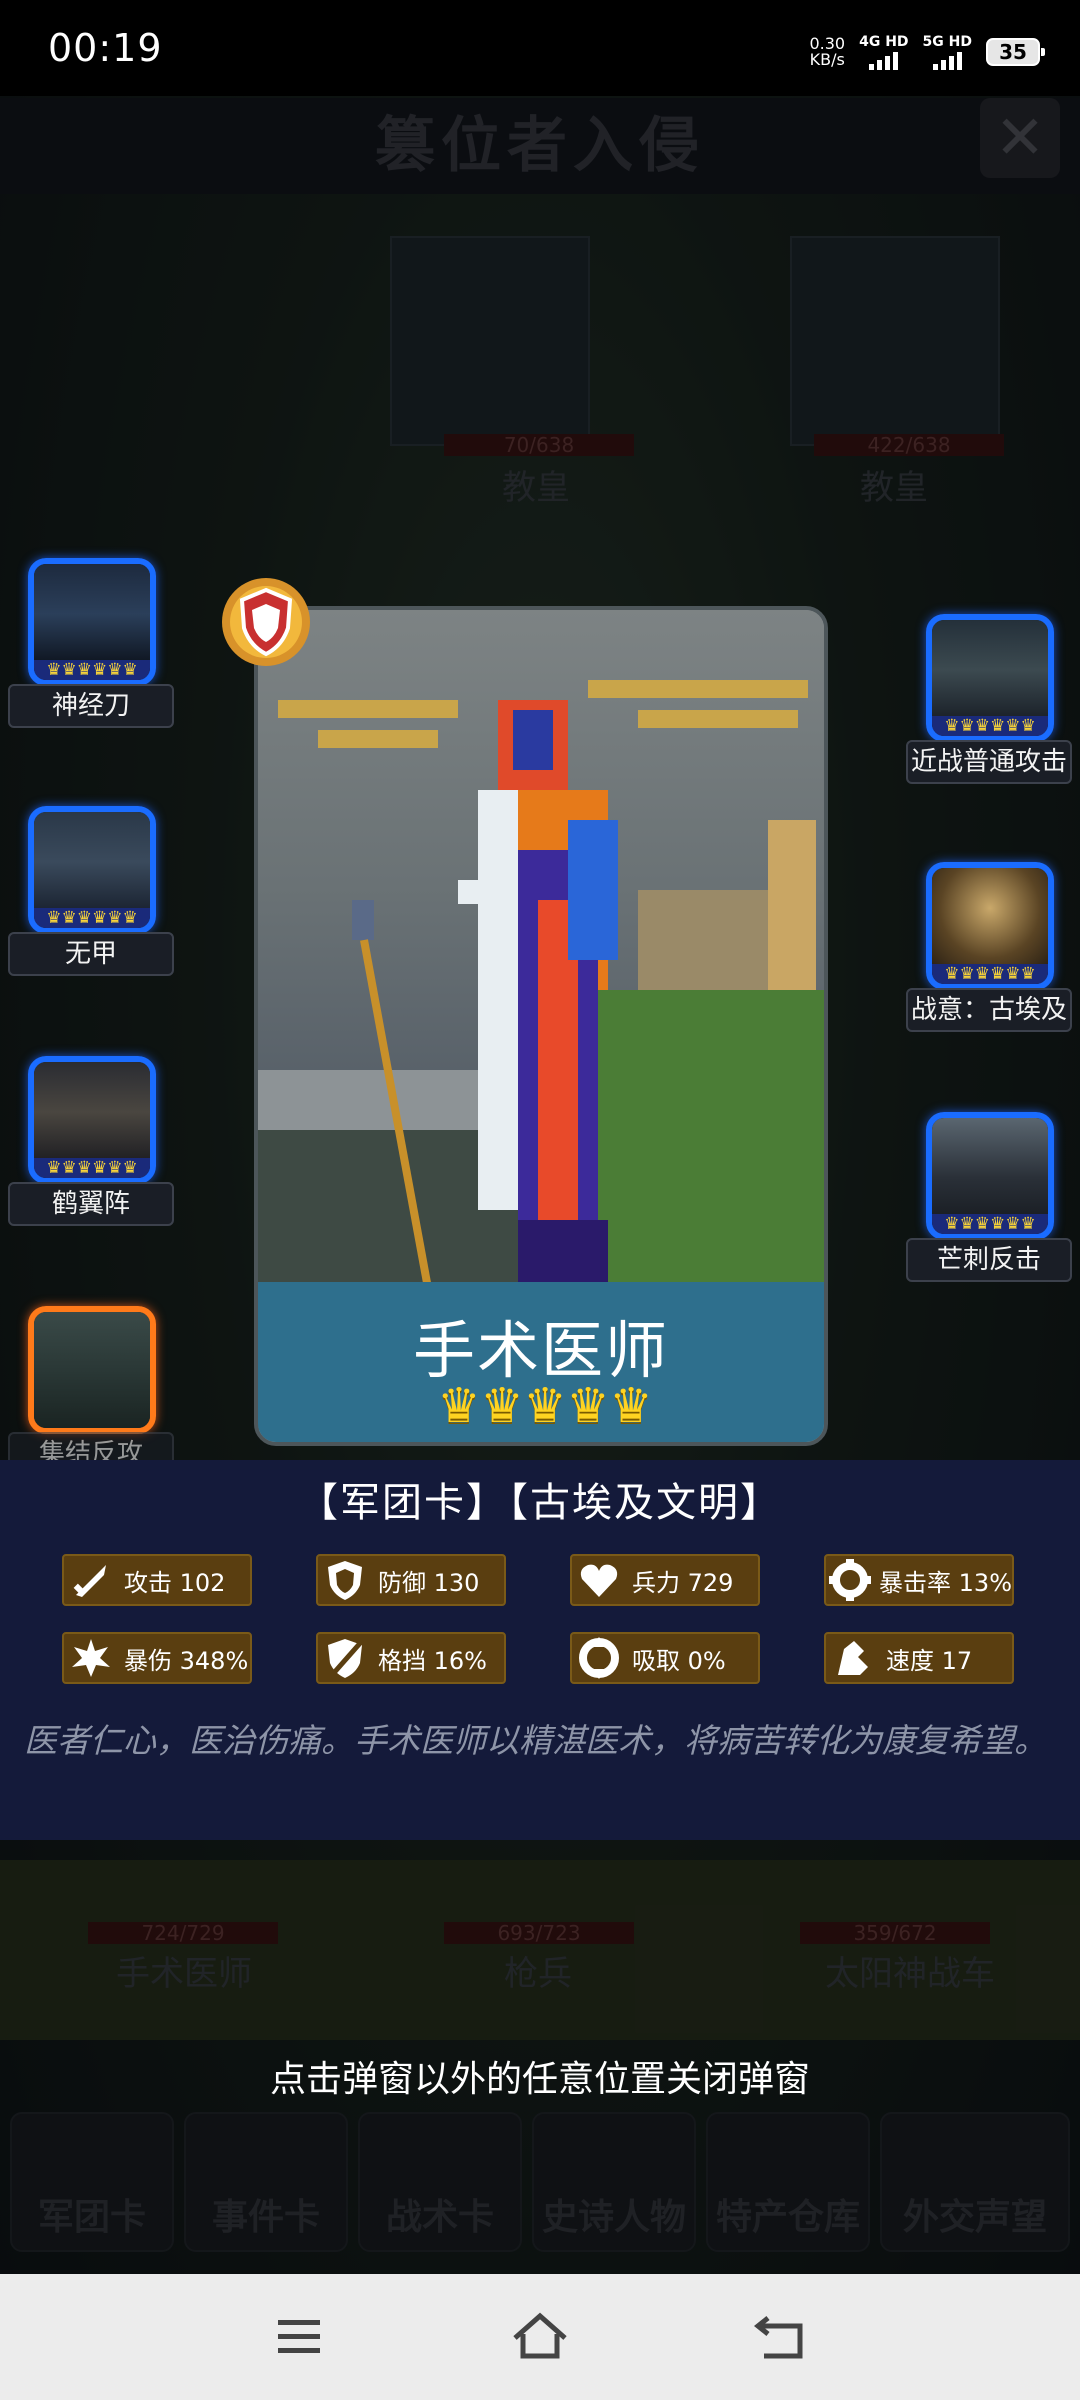  I want to click on block-icon, so click(345, 1658).